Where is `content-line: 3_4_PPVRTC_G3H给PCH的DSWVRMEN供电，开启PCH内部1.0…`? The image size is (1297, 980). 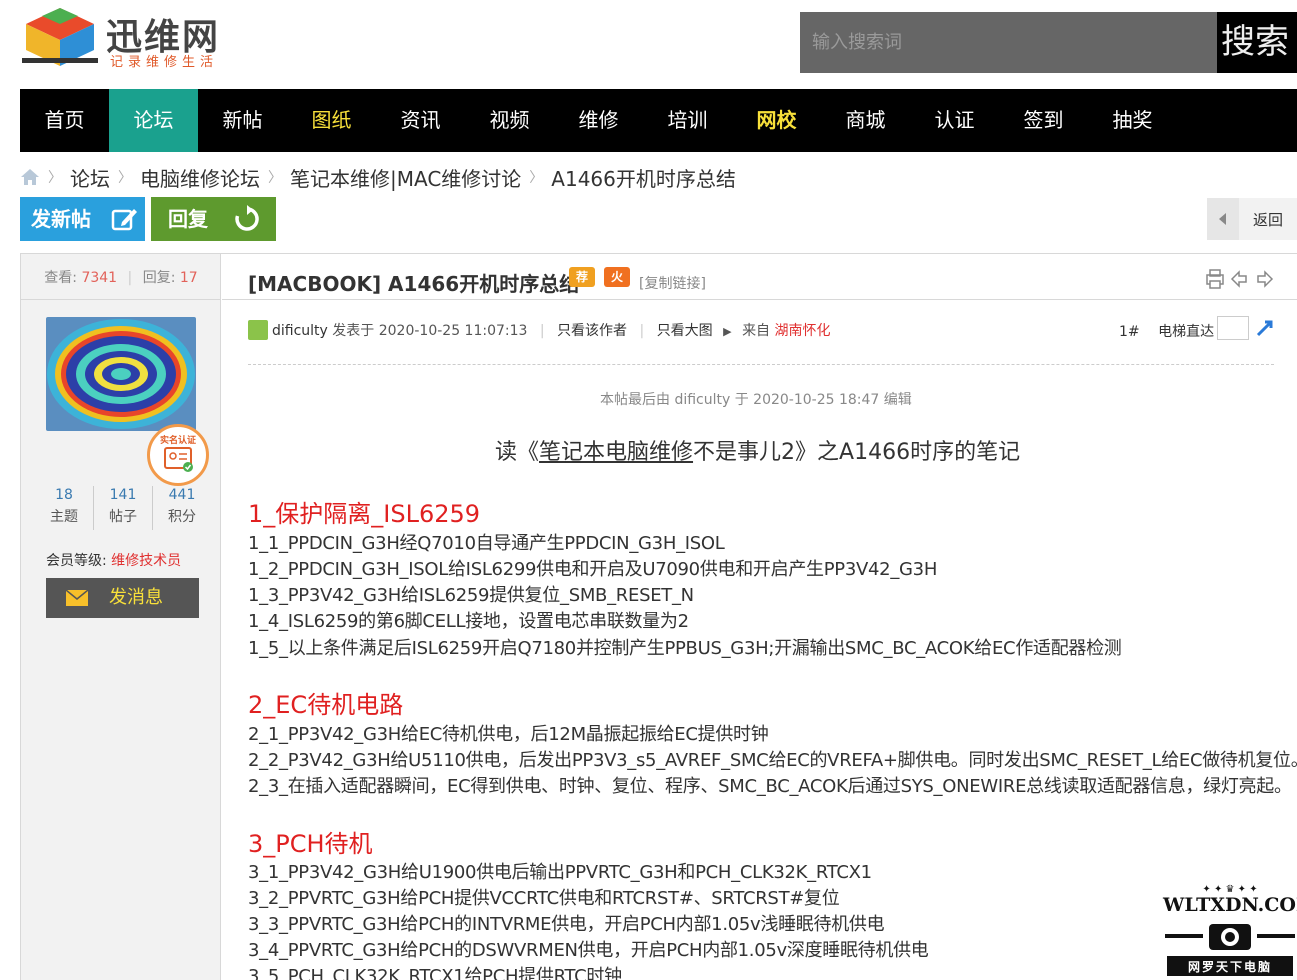 content-line: 3_4_PPVRTC_G3H给PCH的DSWVRMEN供电，开启PCH内部1.0… is located at coordinates (588, 950).